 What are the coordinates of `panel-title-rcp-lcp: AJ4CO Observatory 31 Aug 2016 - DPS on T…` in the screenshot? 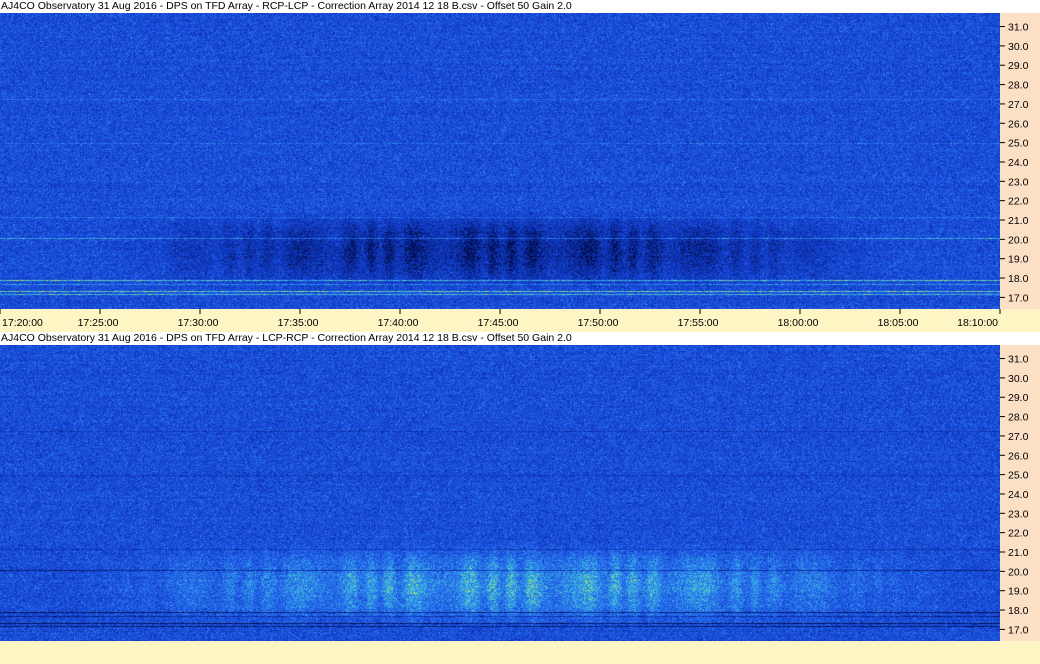 It's located at (286, 6).